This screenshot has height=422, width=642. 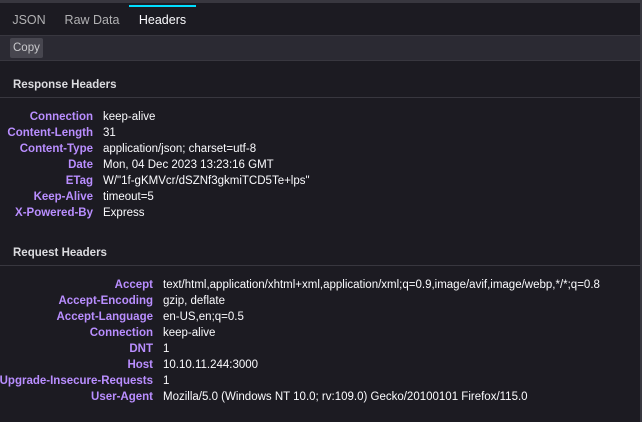 What do you see at coordinates (321, 48) in the screenshot?
I see `toolbar: Copy` at bounding box center [321, 48].